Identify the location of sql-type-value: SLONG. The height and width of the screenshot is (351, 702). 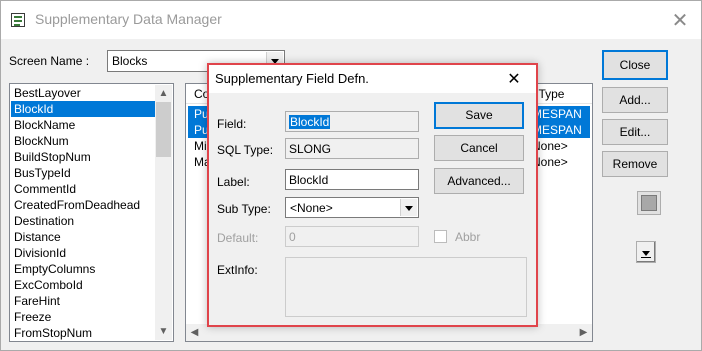
(310, 149).